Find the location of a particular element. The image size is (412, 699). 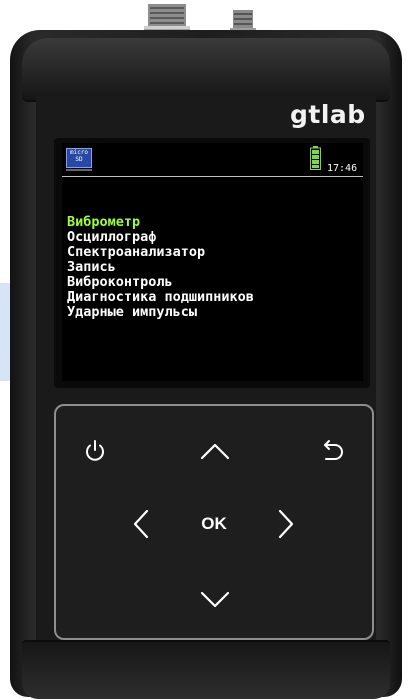

chevron-up-icon is located at coordinates (215, 451).